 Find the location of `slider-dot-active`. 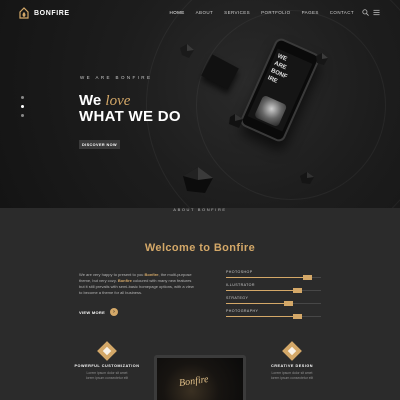

slider-dot-active is located at coordinates (22, 106).